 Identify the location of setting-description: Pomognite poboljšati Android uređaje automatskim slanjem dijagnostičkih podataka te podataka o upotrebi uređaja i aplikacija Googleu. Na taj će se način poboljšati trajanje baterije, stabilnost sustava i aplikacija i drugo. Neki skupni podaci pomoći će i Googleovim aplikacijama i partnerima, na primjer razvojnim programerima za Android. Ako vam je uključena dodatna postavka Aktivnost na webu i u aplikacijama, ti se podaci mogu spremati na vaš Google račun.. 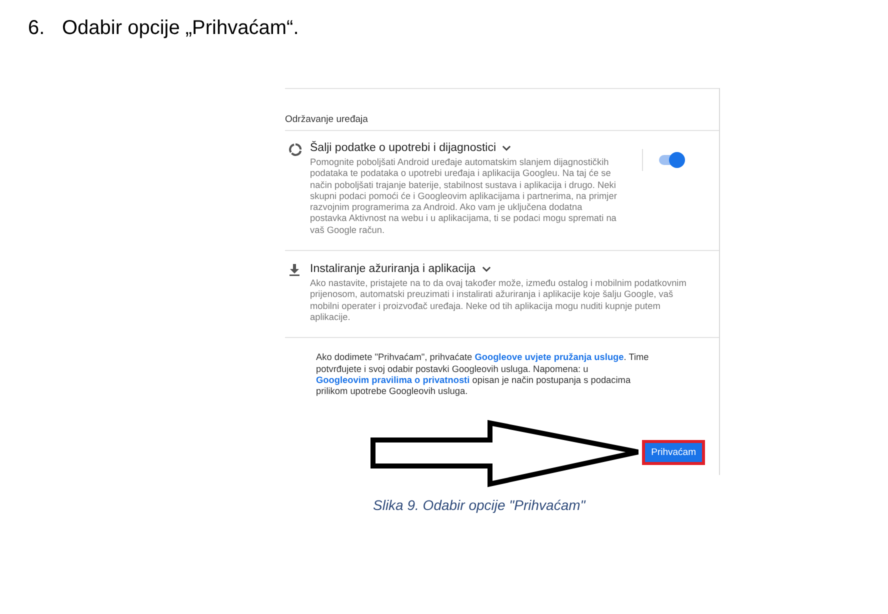
(464, 196).